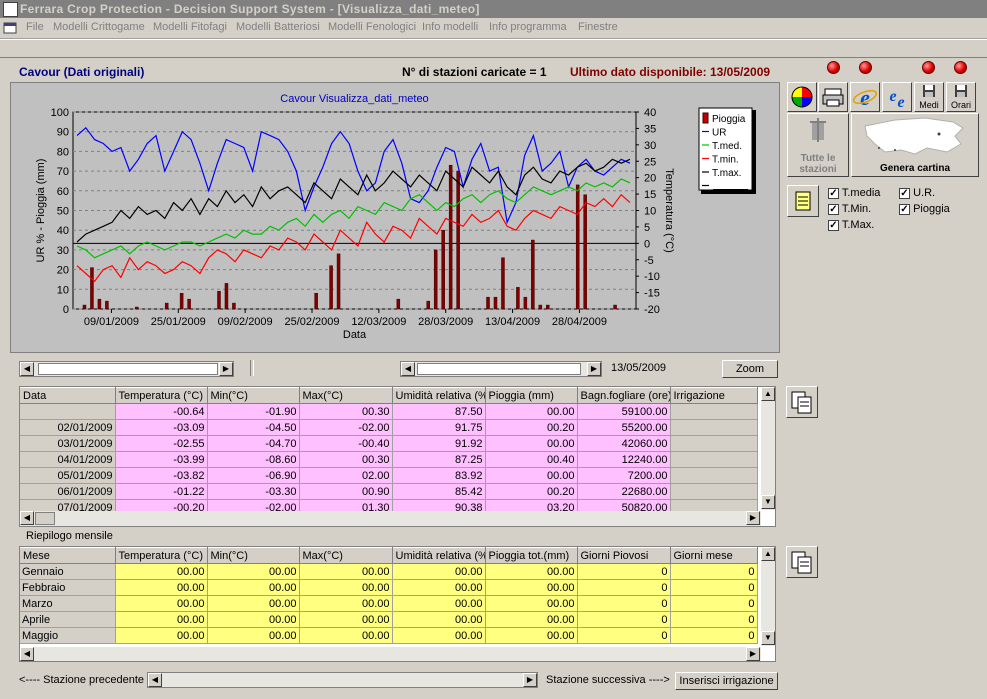  Describe the element at coordinates (803, 201) in the screenshot. I see `notes-button` at that location.